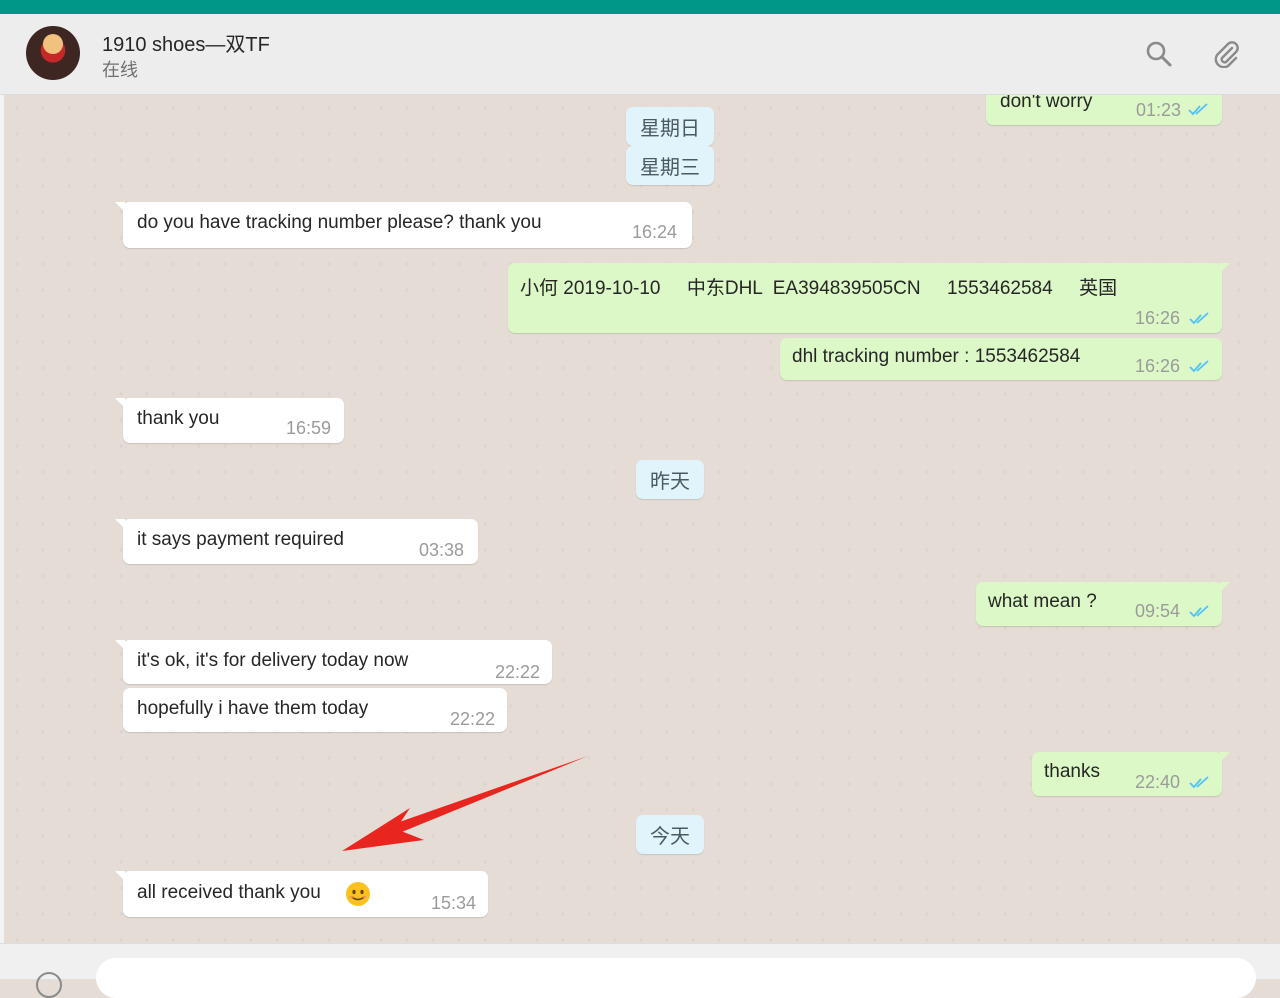 This screenshot has height=998, width=1280. Describe the element at coordinates (1159, 110) in the screenshot. I see `message-time: 01:23` at that location.